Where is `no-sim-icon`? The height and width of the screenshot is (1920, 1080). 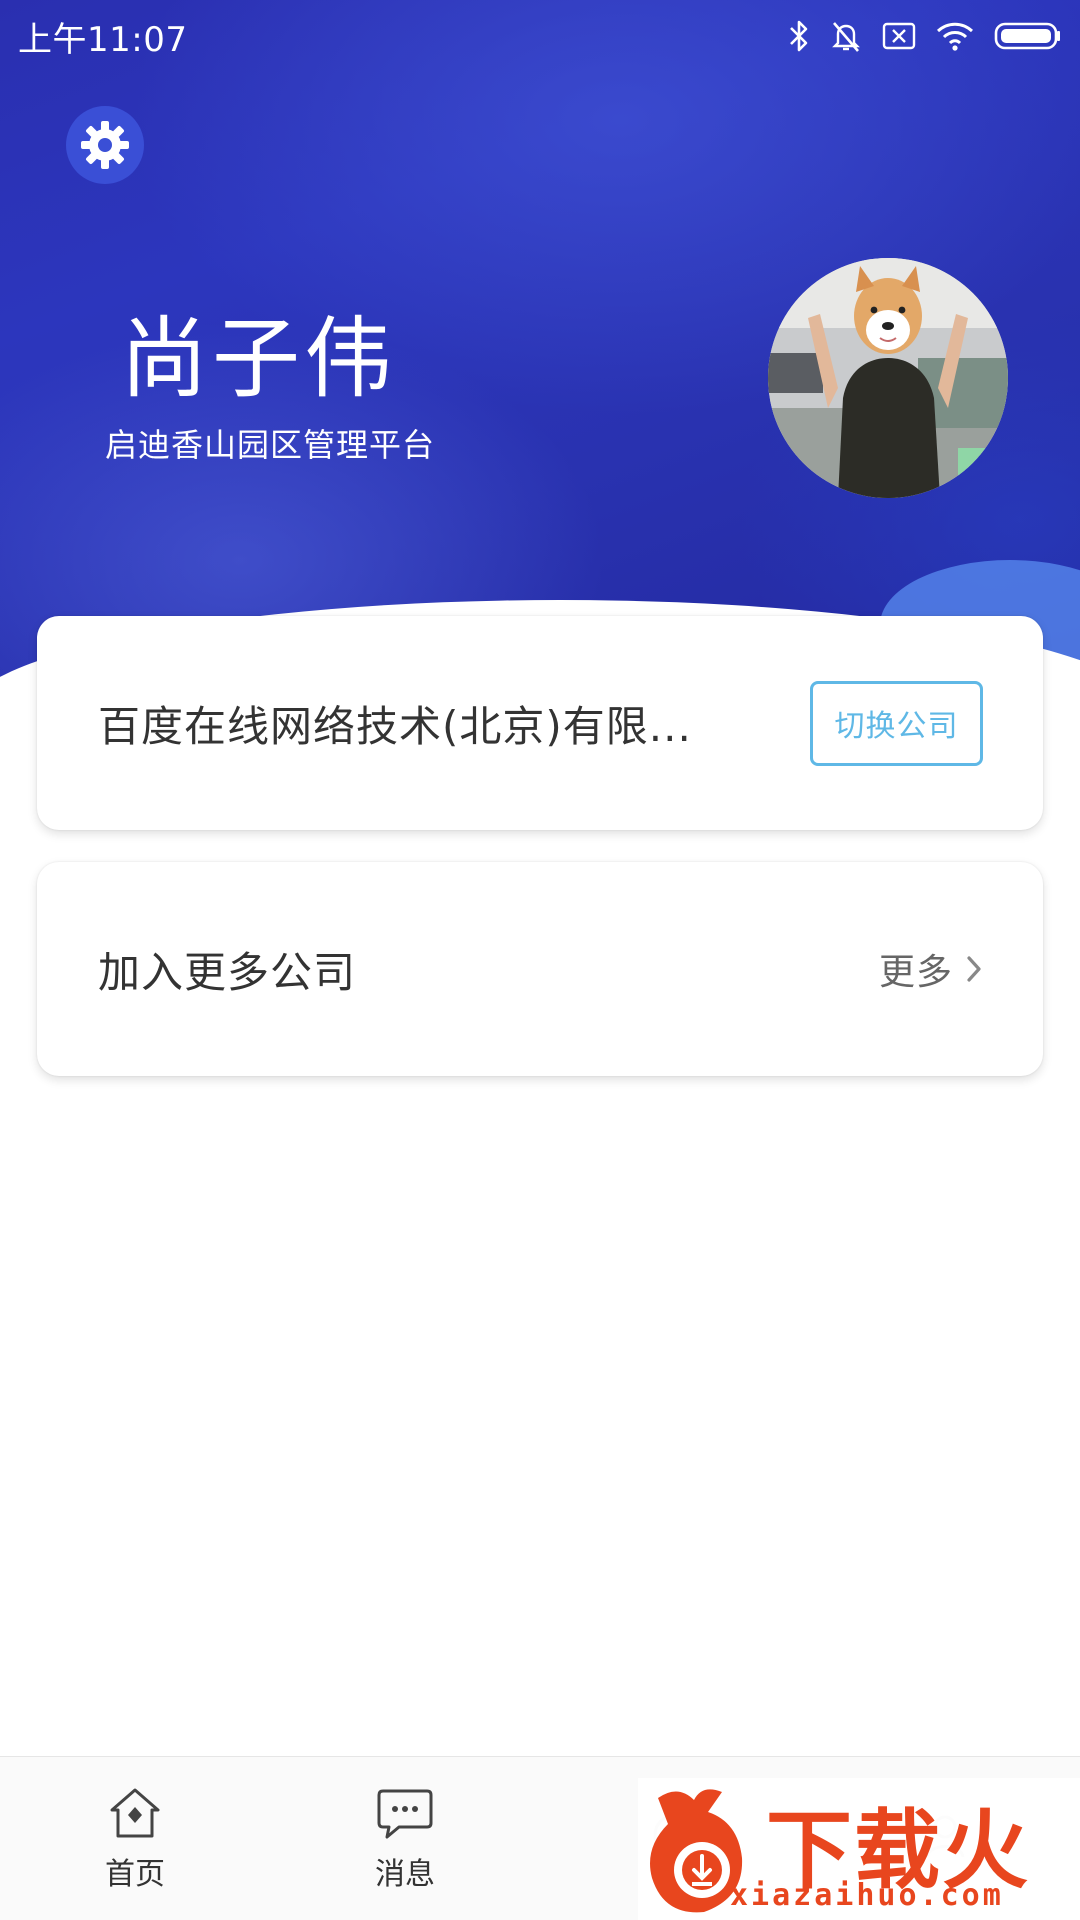 no-sim-icon is located at coordinates (899, 36).